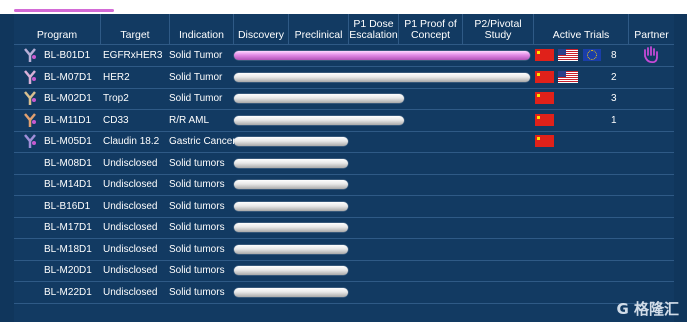 Image resolution: width=687 pixels, height=322 pixels. What do you see at coordinates (116, 77) in the screenshot?
I see `target-cell: HER2` at bounding box center [116, 77].